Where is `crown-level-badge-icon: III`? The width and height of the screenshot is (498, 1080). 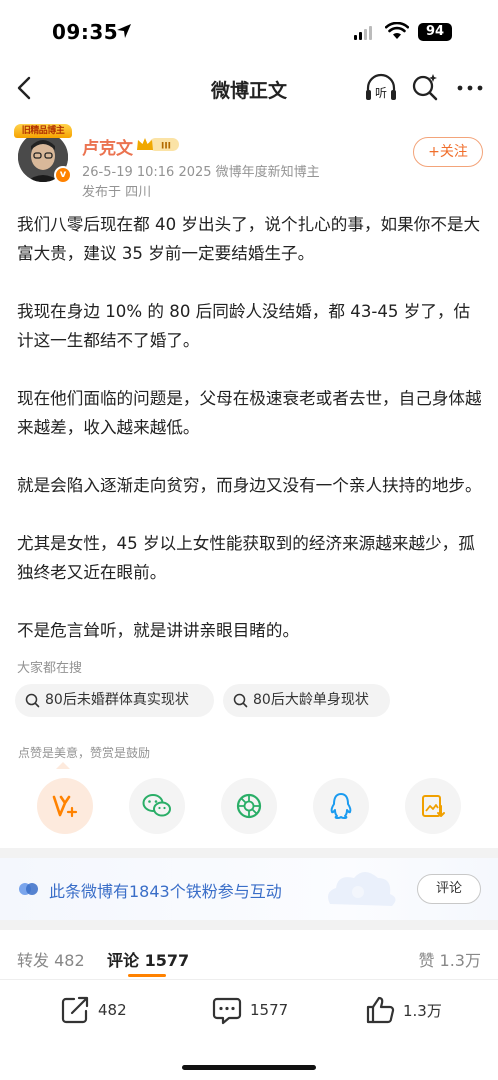
crown-level-badge-icon: III is located at coordinates (158, 144).